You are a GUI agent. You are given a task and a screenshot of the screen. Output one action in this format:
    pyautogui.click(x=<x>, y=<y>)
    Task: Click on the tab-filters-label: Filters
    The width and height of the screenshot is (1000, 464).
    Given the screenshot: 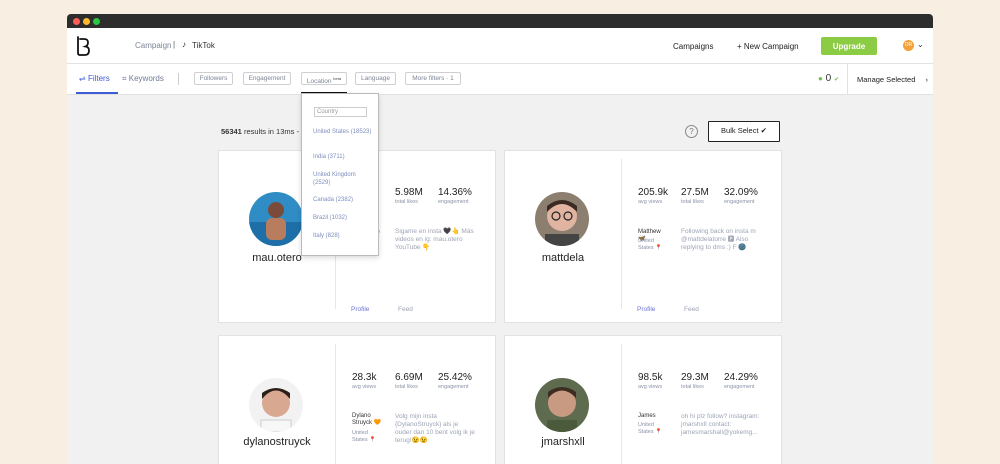 What is the action you would take?
    pyautogui.click(x=98, y=78)
    